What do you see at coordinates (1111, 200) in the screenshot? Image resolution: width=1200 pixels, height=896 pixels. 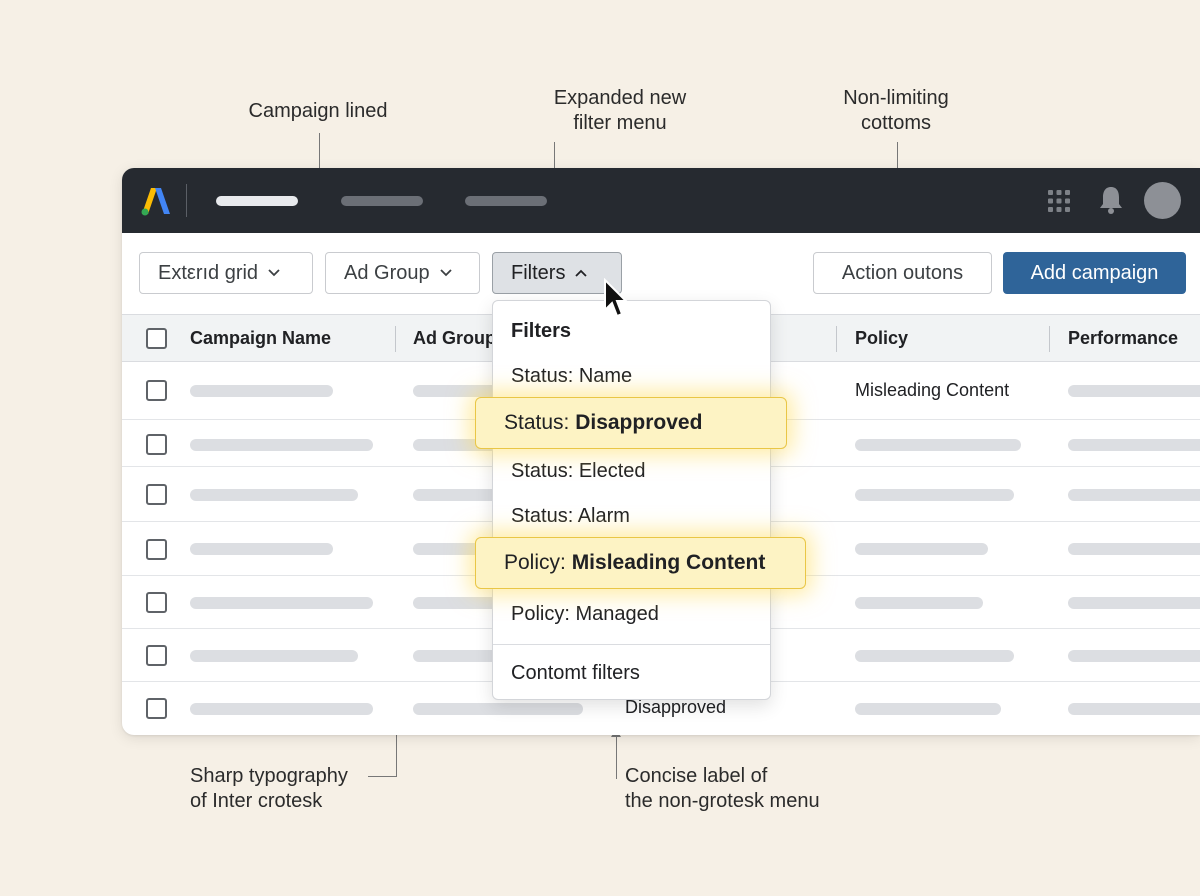 I see `bell-icon` at bounding box center [1111, 200].